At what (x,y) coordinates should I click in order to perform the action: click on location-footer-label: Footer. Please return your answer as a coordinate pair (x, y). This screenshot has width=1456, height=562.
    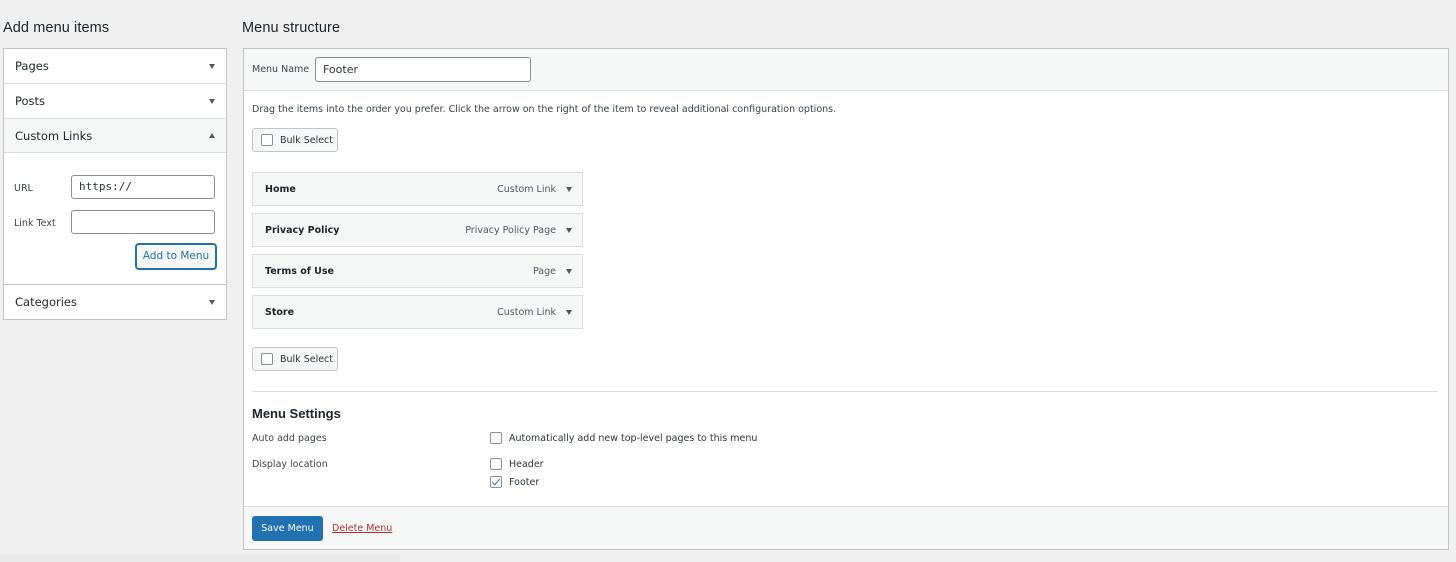
    Looking at the image, I should click on (524, 482).